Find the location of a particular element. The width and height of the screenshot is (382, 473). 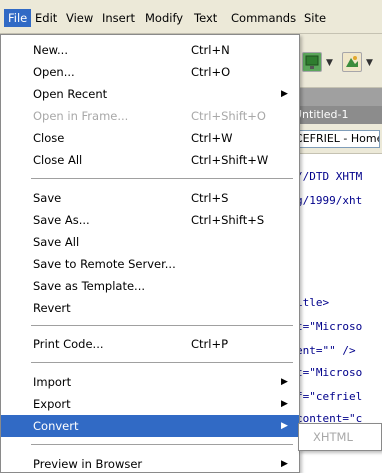

menu-file: File is located at coordinates (18, 18).